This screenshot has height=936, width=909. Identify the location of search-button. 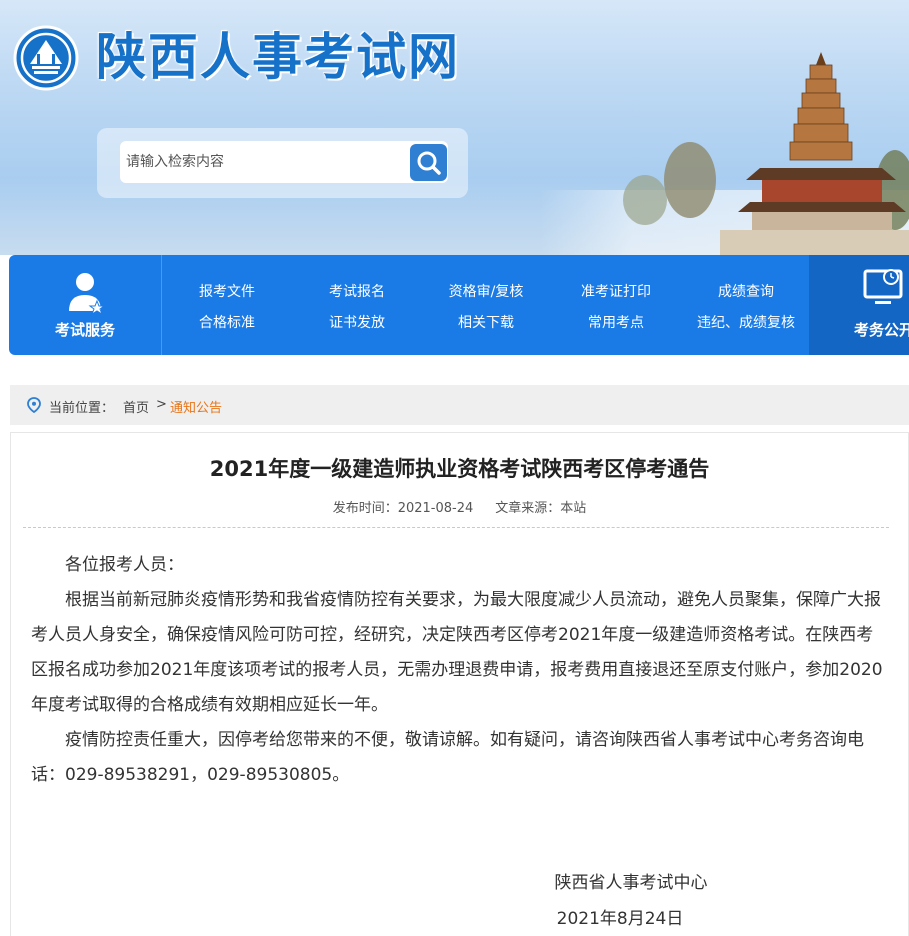
(428, 162).